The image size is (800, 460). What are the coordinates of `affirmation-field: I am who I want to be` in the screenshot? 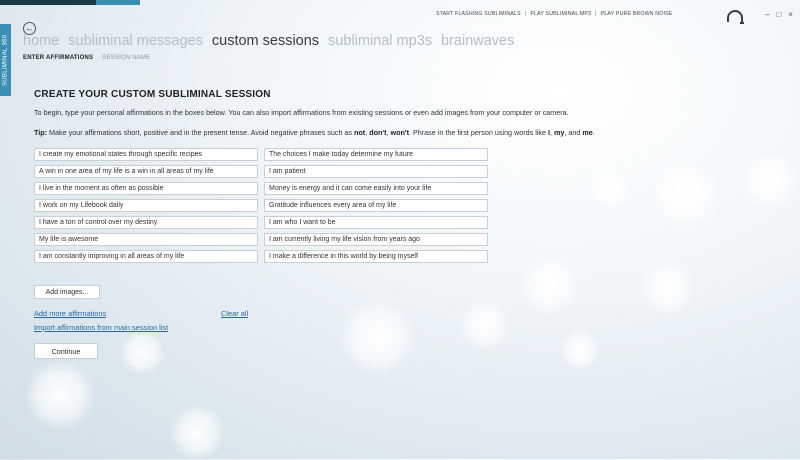 It's located at (376, 222).